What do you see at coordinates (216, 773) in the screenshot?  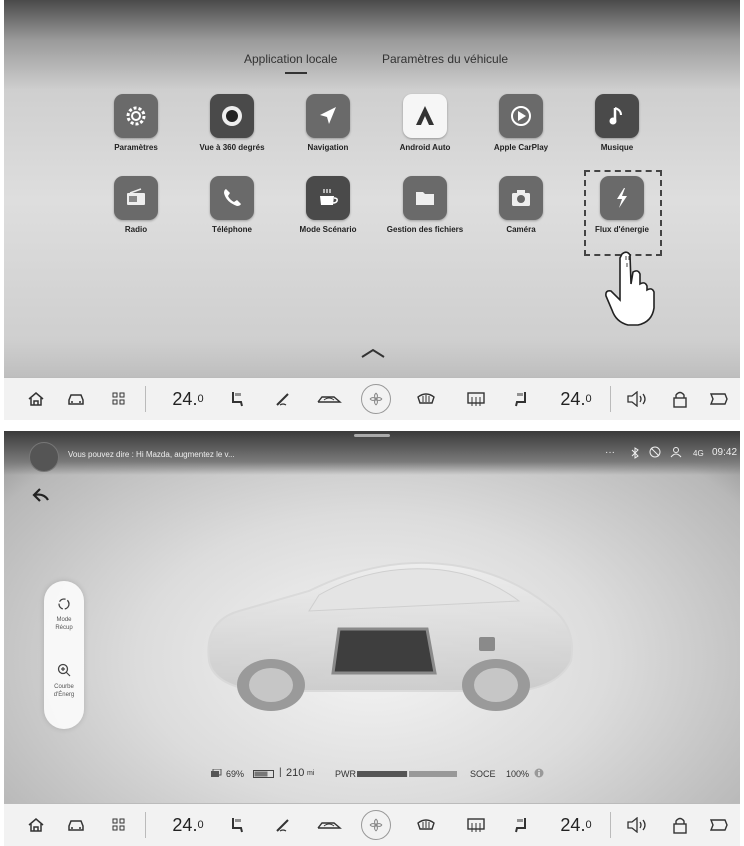 I see `battery-stack-icon` at bounding box center [216, 773].